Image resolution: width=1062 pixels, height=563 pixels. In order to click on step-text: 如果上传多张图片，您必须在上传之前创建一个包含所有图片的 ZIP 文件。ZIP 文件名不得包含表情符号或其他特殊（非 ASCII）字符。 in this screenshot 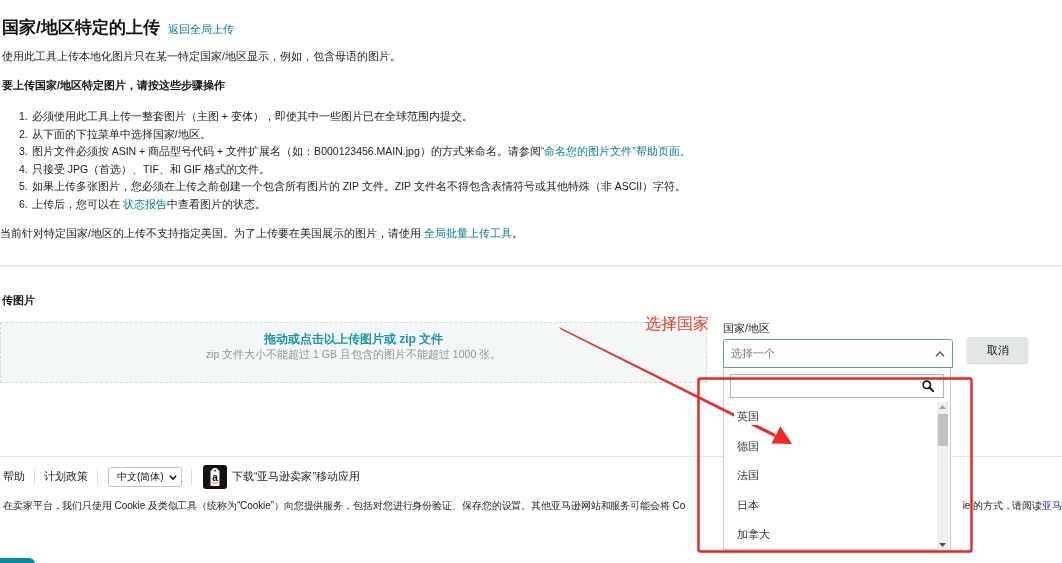, I will do `click(359, 187)`.